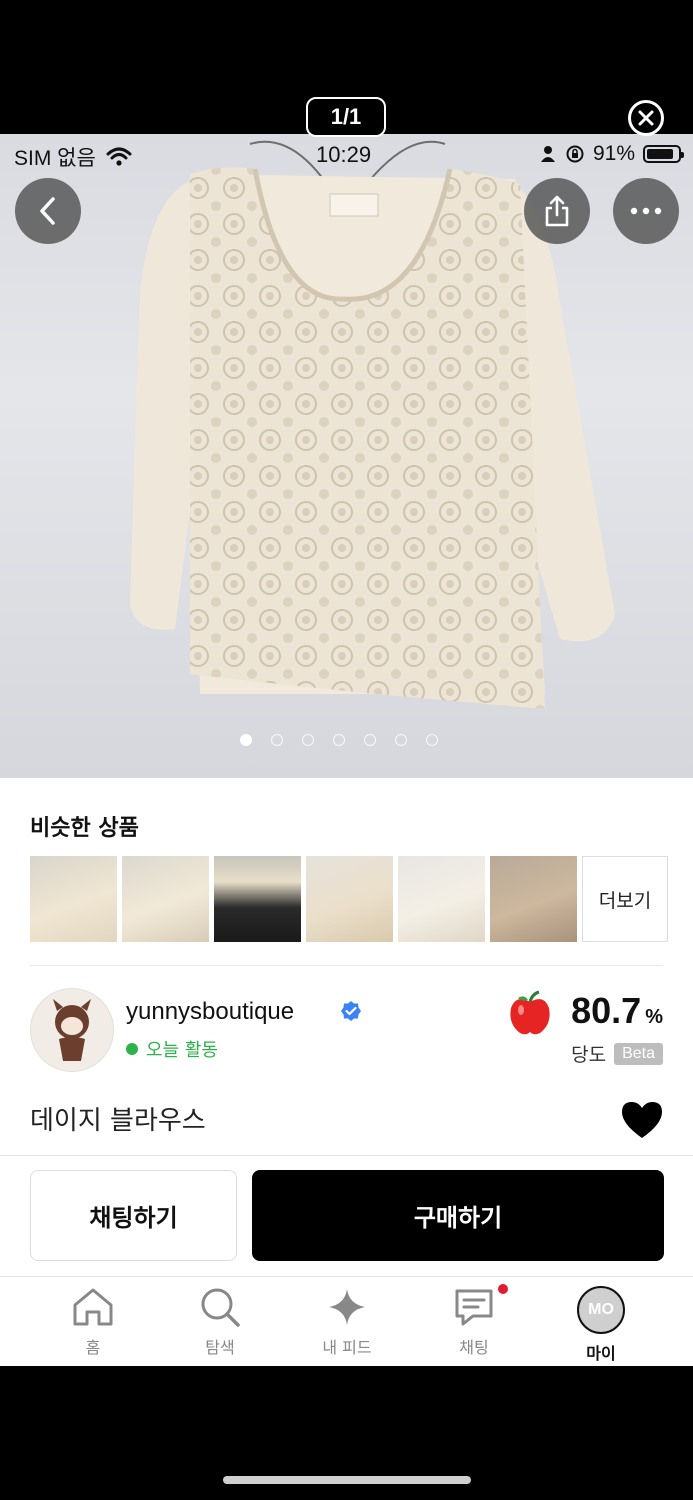 Image resolution: width=693 pixels, height=1500 pixels. What do you see at coordinates (220, 1347) in the screenshot?
I see `tab-label: 탐색` at bounding box center [220, 1347].